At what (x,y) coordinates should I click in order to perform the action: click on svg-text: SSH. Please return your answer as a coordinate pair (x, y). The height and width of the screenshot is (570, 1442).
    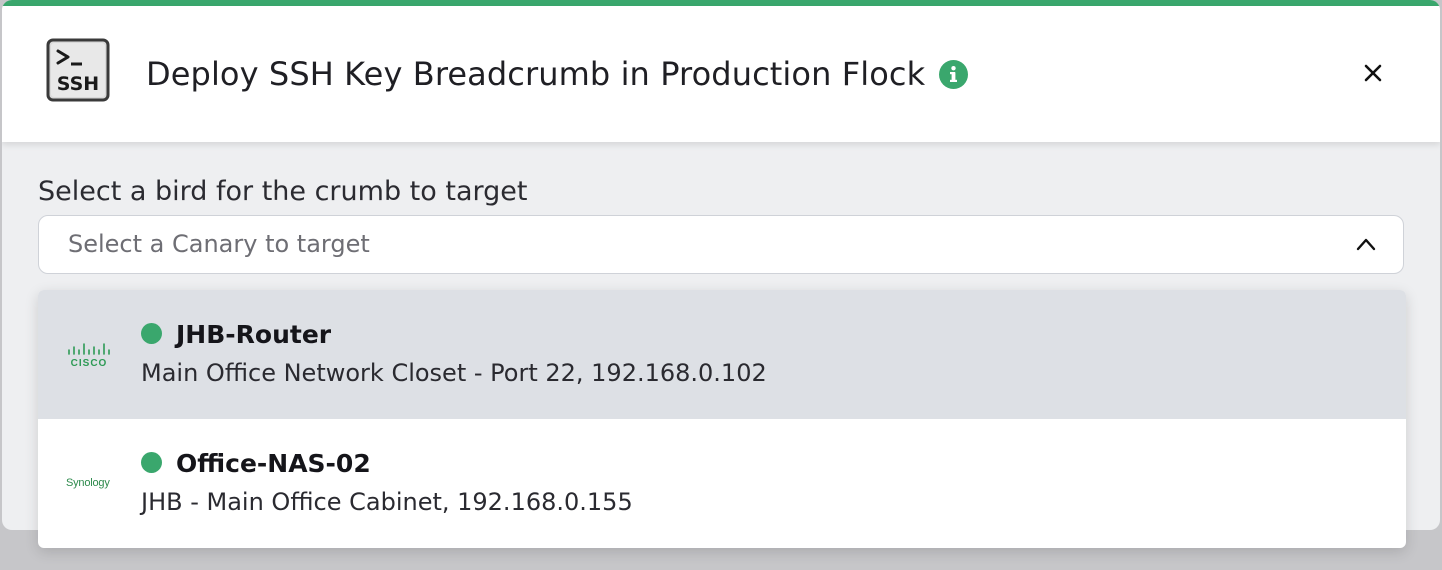
    Looking at the image, I should click on (78, 84).